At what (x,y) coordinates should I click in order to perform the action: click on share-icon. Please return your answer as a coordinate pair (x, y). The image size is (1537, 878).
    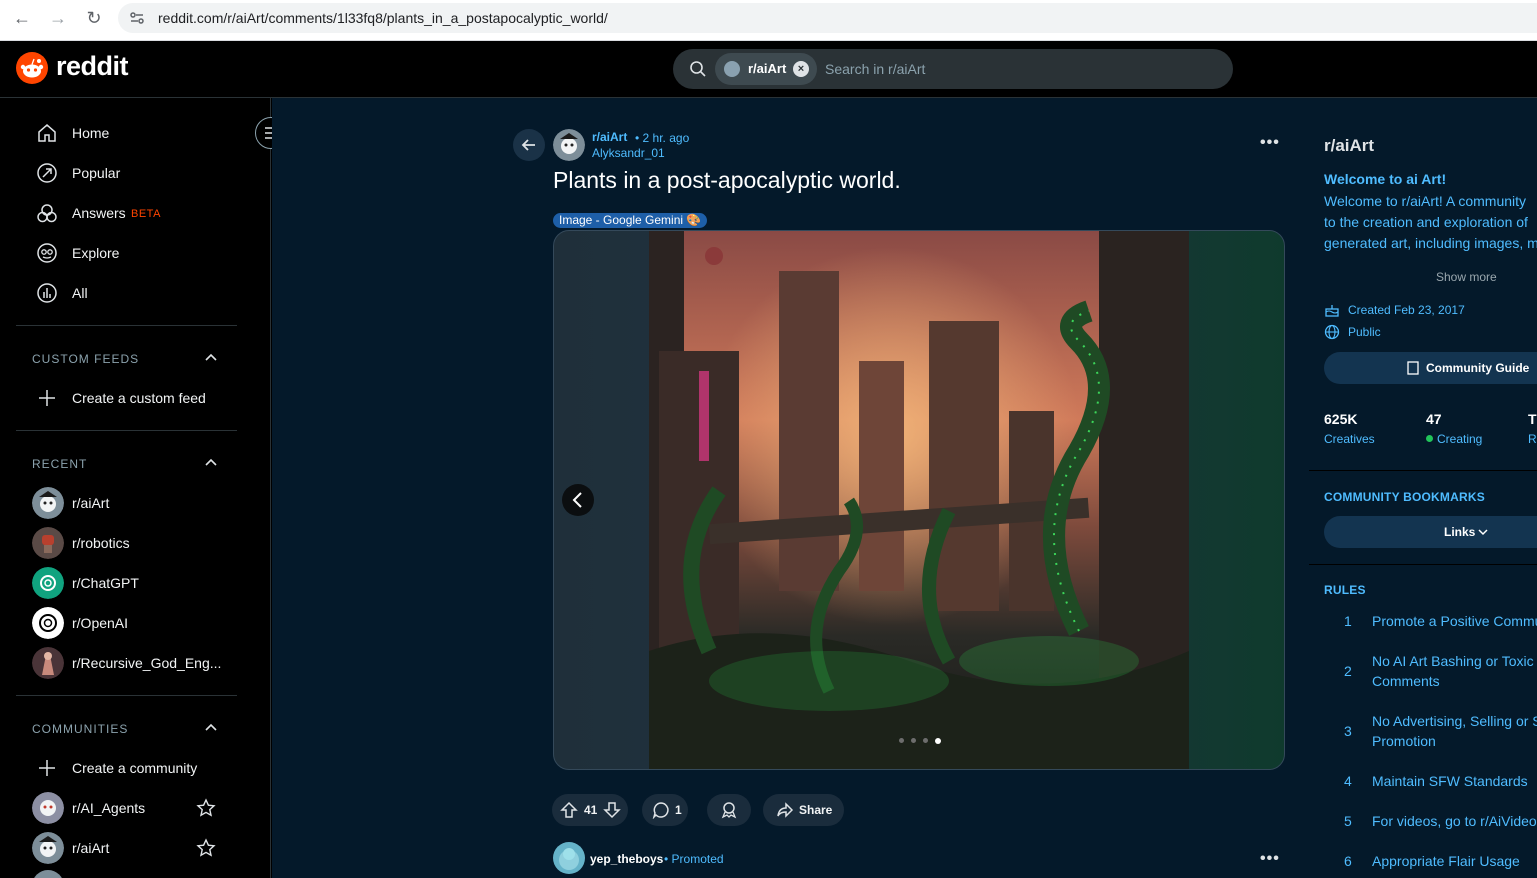
    Looking at the image, I should click on (785, 810).